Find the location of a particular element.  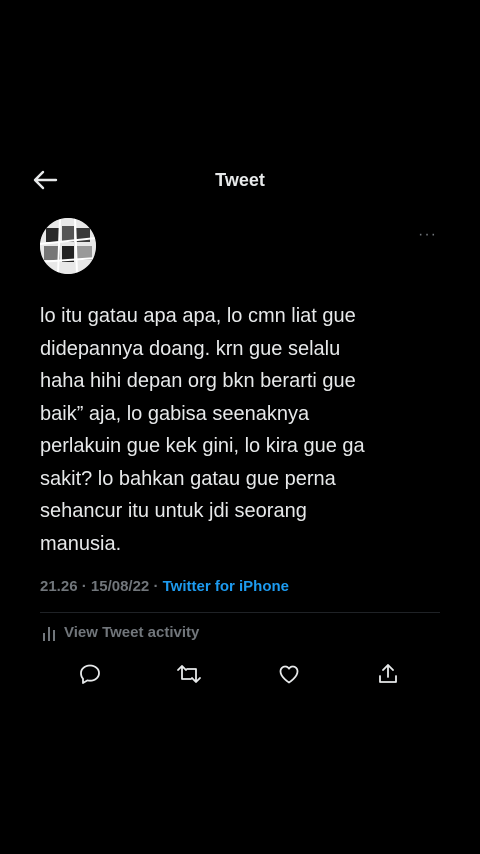

tweet-time: 21.26 is located at coordinates (59, 586).